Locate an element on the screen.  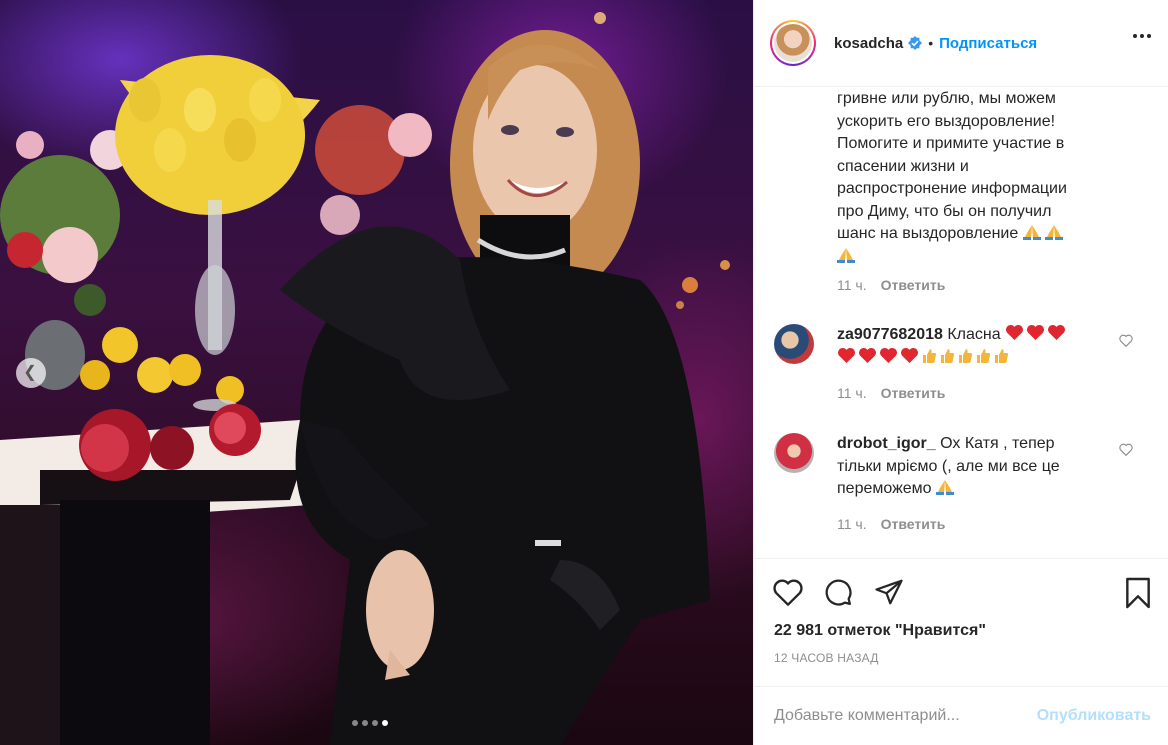
follow-button: Подписаться is located at coordinates (988, 43).